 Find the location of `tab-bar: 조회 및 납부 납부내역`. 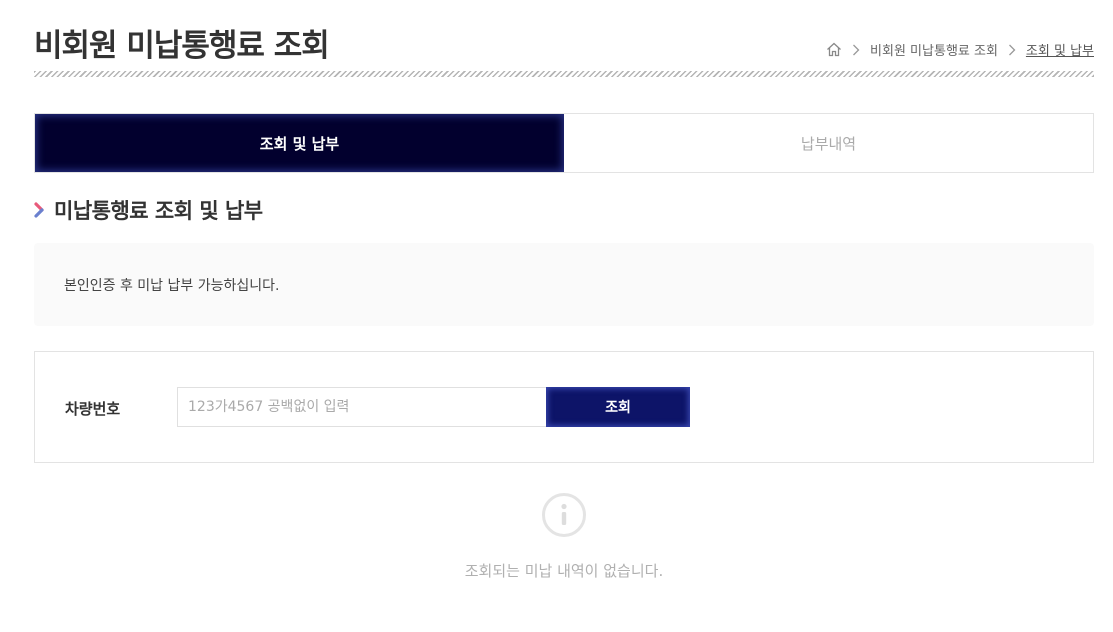

tab-bar: 조회 및 납부 납부내역 is located at coordinates (564, 143).